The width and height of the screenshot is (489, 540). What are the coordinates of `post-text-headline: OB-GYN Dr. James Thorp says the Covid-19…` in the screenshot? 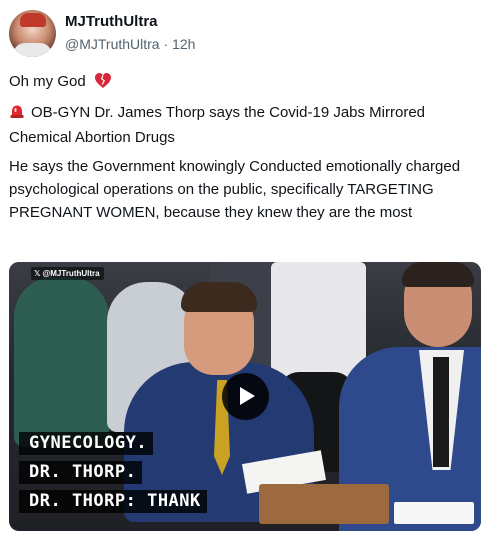 It's located at (217, 125).